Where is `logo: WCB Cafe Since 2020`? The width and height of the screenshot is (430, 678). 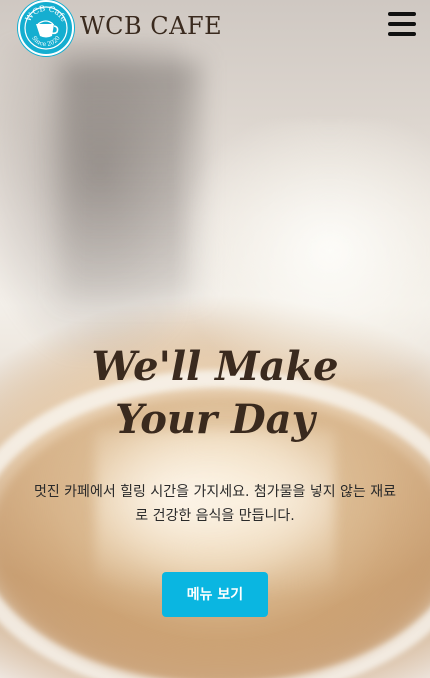 logo: WCB Cafe Since 2020 is located at coordinates (46, 28).